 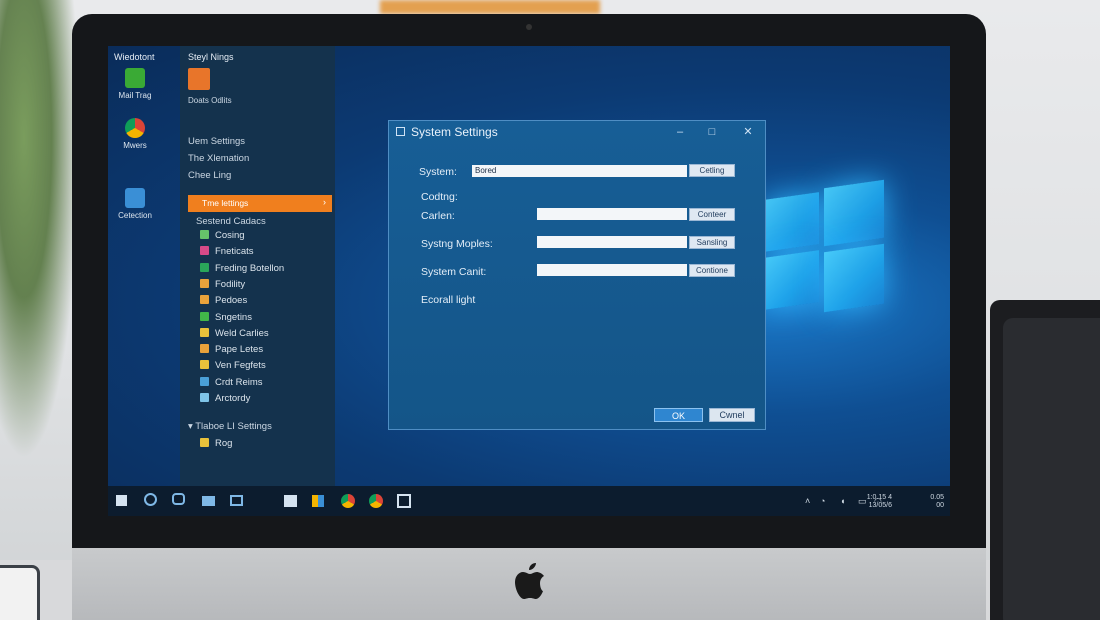 What do you see at coordinates (680, 132) in the screenshot?
I see `minimize-button: –` at bounding box center [680, 132].